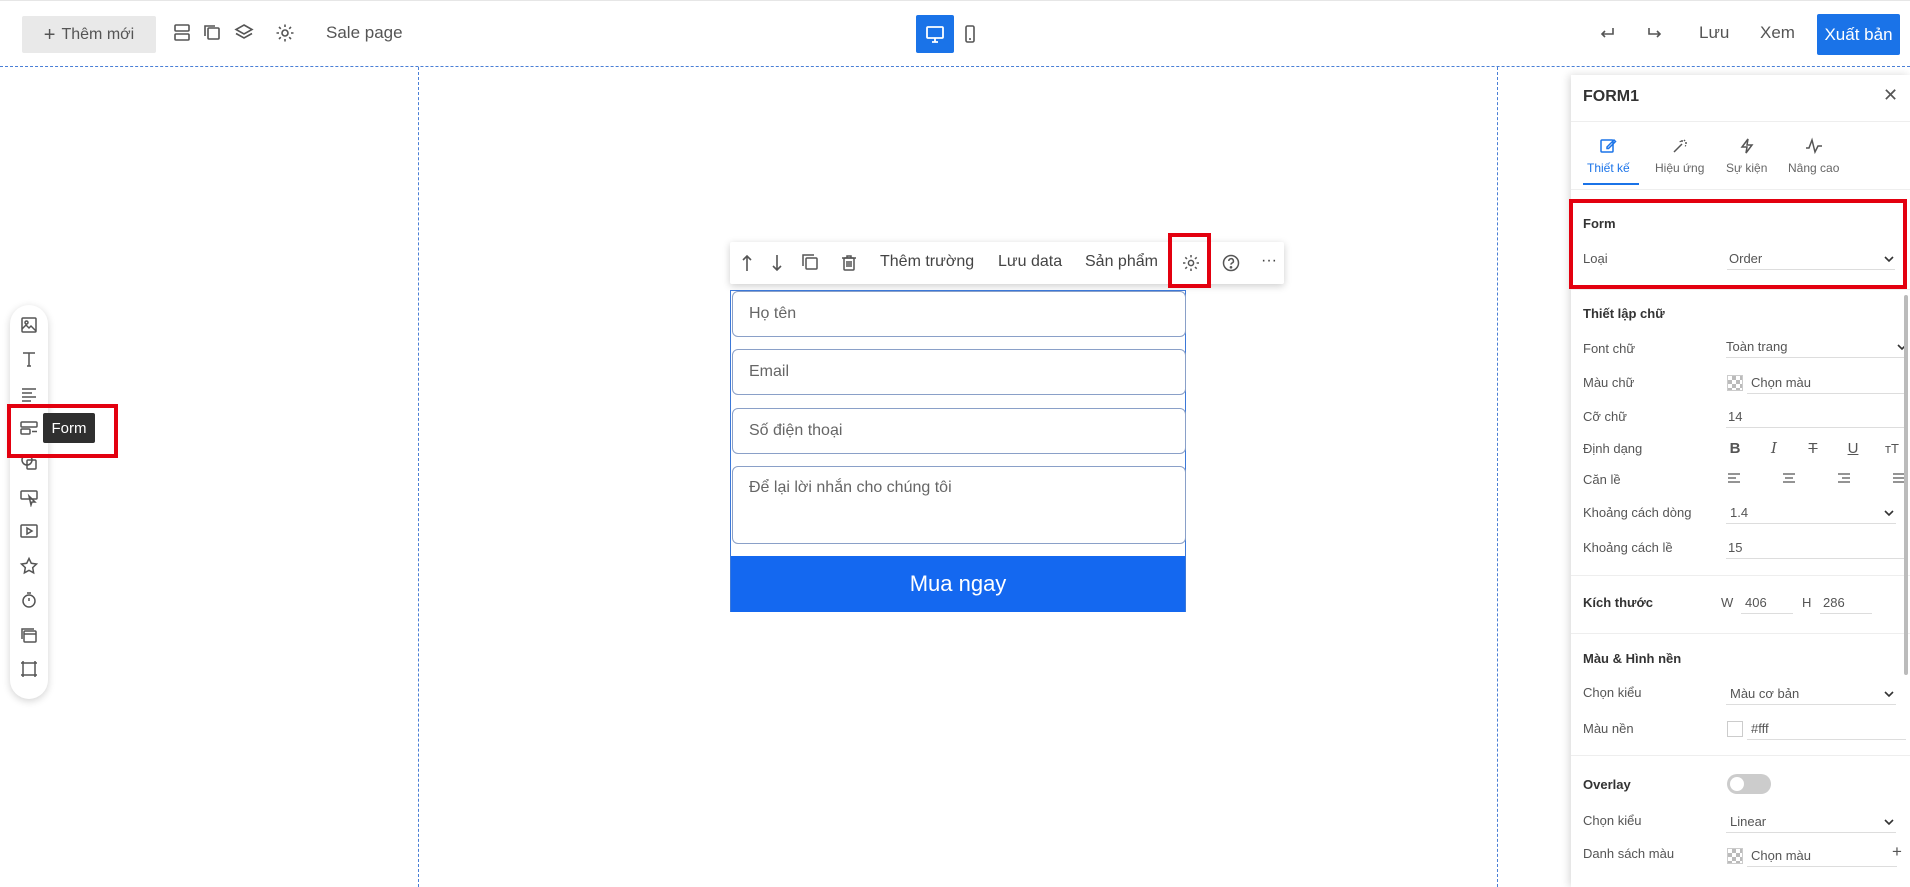 The width and height of the screenshot is (1910, 887). I want to click on product-button: Sản phẩm, so click(1121, 262).